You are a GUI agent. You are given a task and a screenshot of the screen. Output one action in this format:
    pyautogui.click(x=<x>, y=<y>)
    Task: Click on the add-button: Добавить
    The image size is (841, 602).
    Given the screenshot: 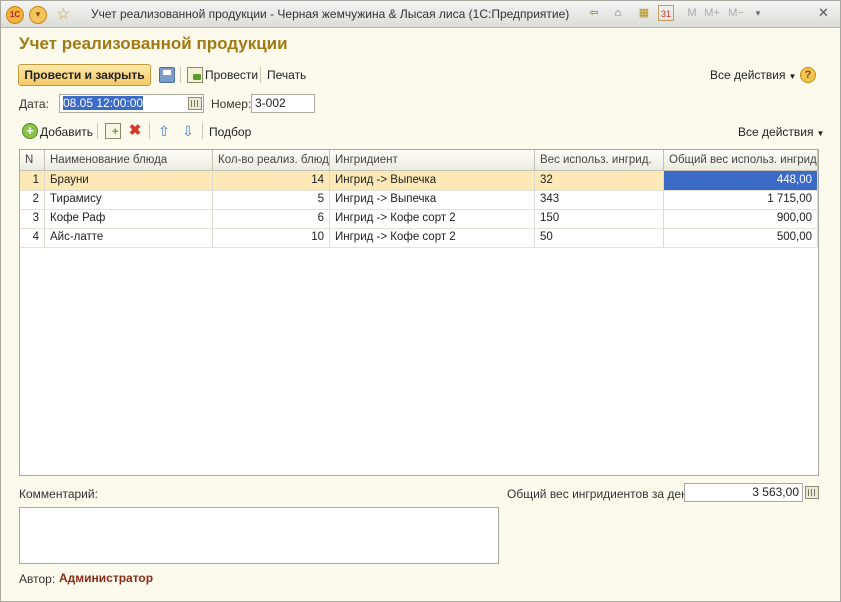 What is the action you would take?
    pyautogui.click(x=66, y=132)
    